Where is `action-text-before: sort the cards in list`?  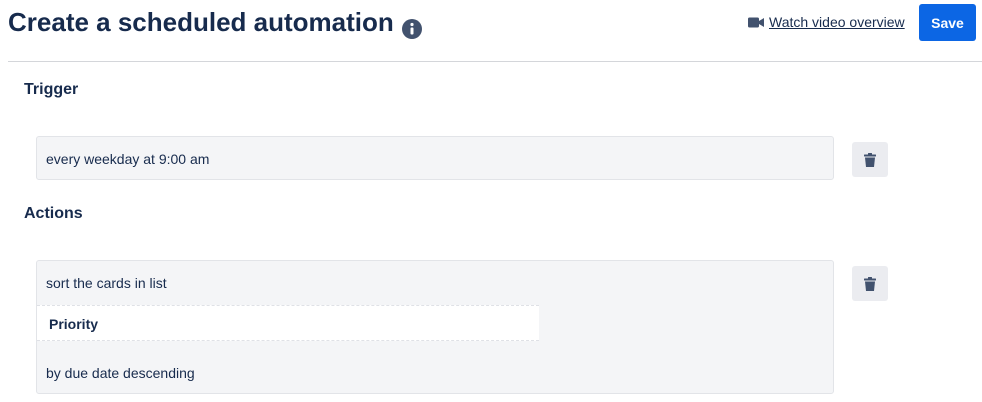 action-text-before: sort the cards in list is located at coordinates (106, 283).